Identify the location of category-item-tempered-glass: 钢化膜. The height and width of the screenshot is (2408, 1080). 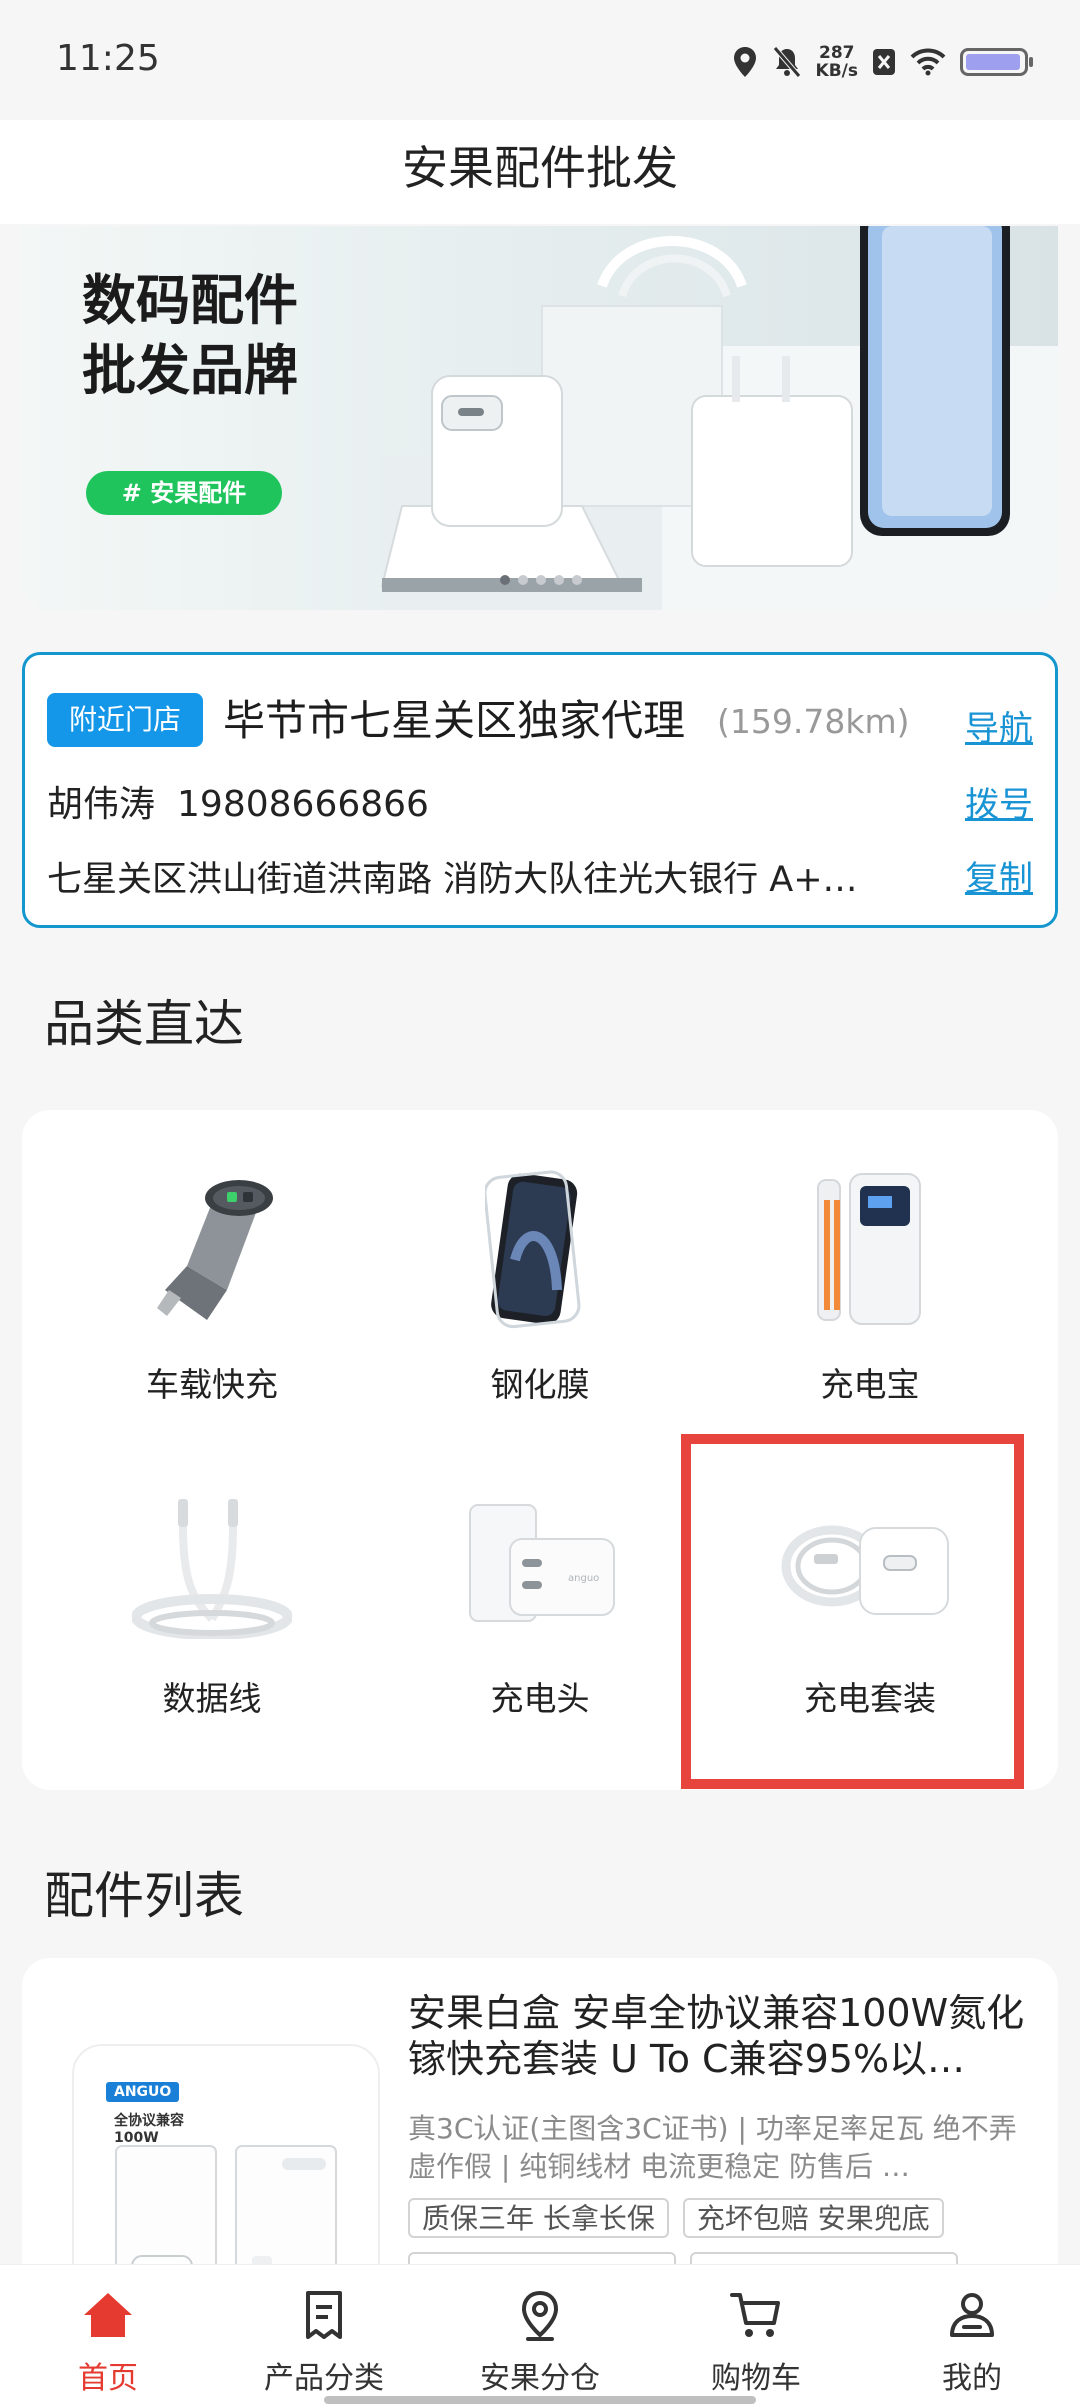
(540, 1280).